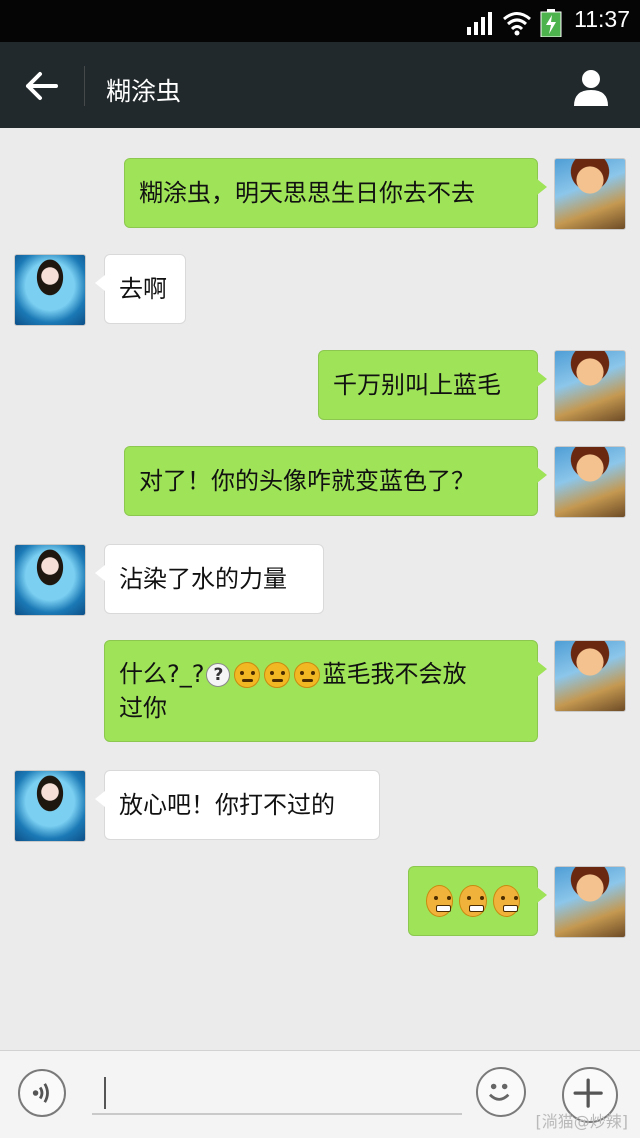 This screenshot has height=1138, width=640. Describe the element at coordinates (144, 91) in the screenshot. I see `chat-title: 糊涂虫` at that location.